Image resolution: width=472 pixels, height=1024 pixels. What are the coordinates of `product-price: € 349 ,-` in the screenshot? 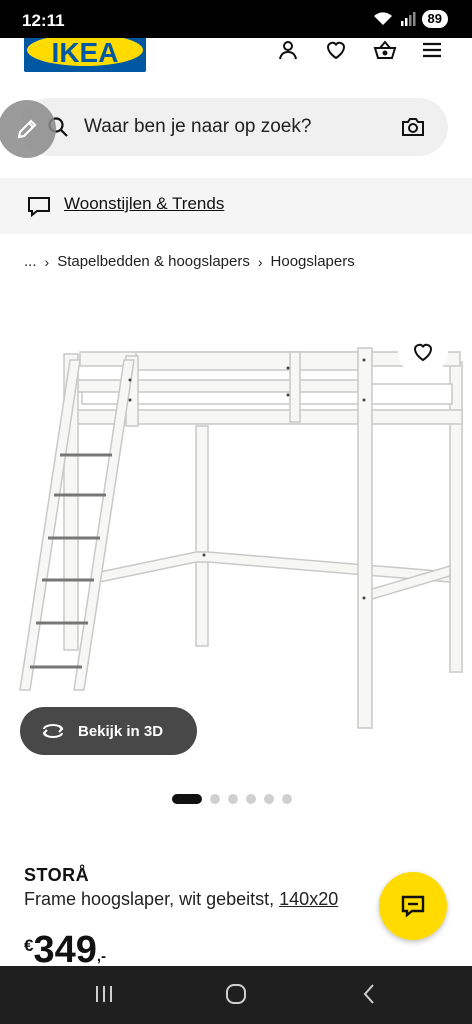 It's located at (65, 950).